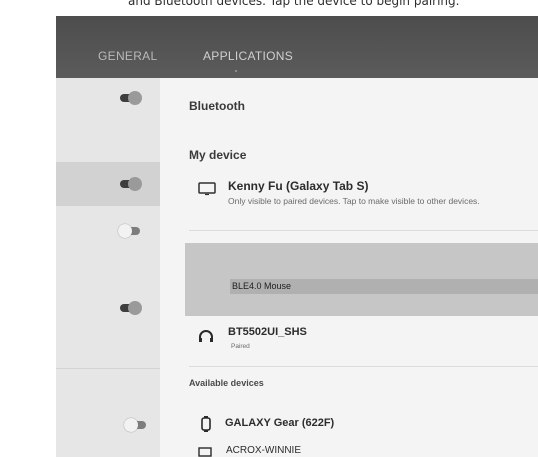  What do you see at coordinates (206, 426) in the screenshot?
I see `watch-icon` at bounding box center [206, 426].